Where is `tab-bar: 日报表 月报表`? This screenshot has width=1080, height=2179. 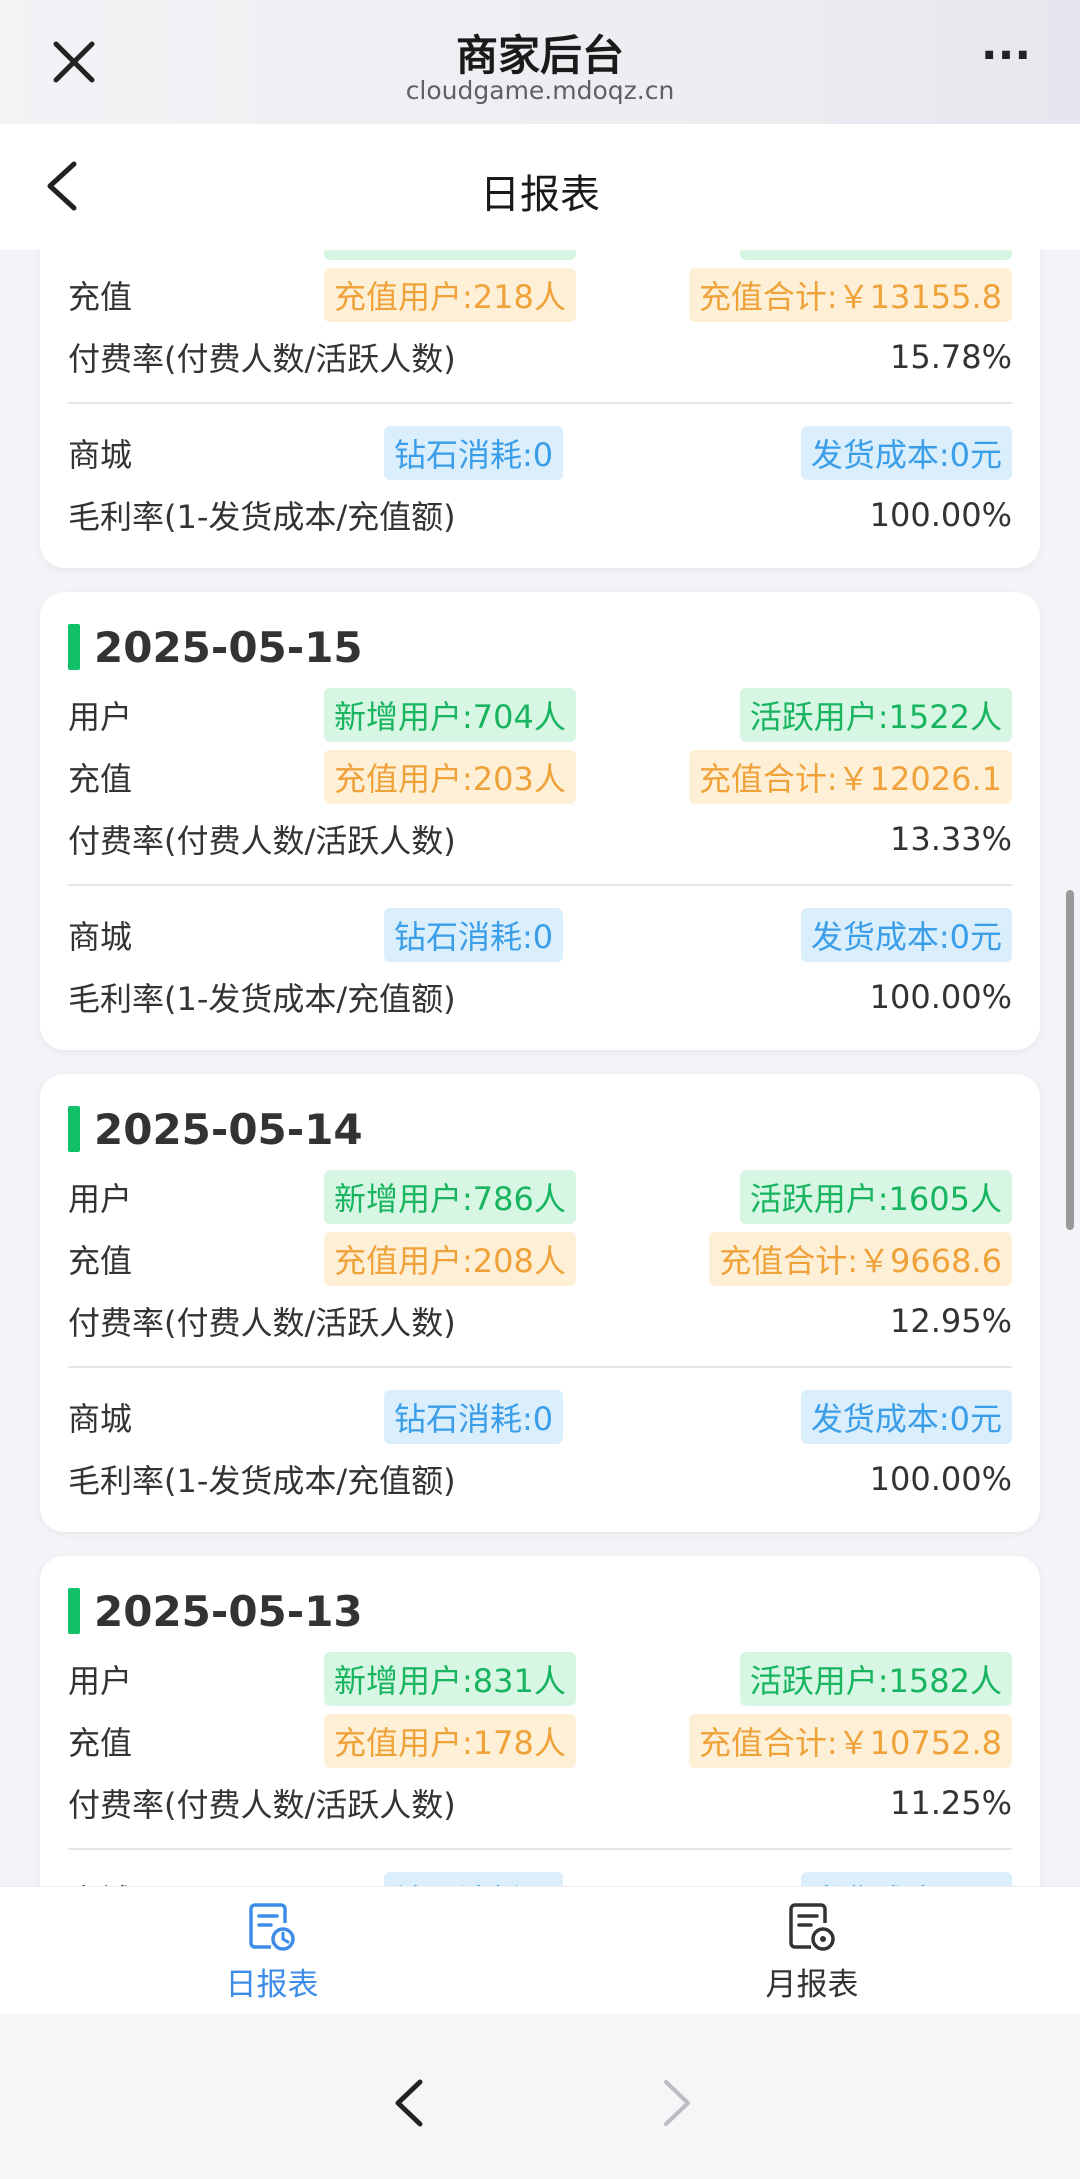
tab-bar: 日报表 月报表 is located at coordinates (540, 1950).